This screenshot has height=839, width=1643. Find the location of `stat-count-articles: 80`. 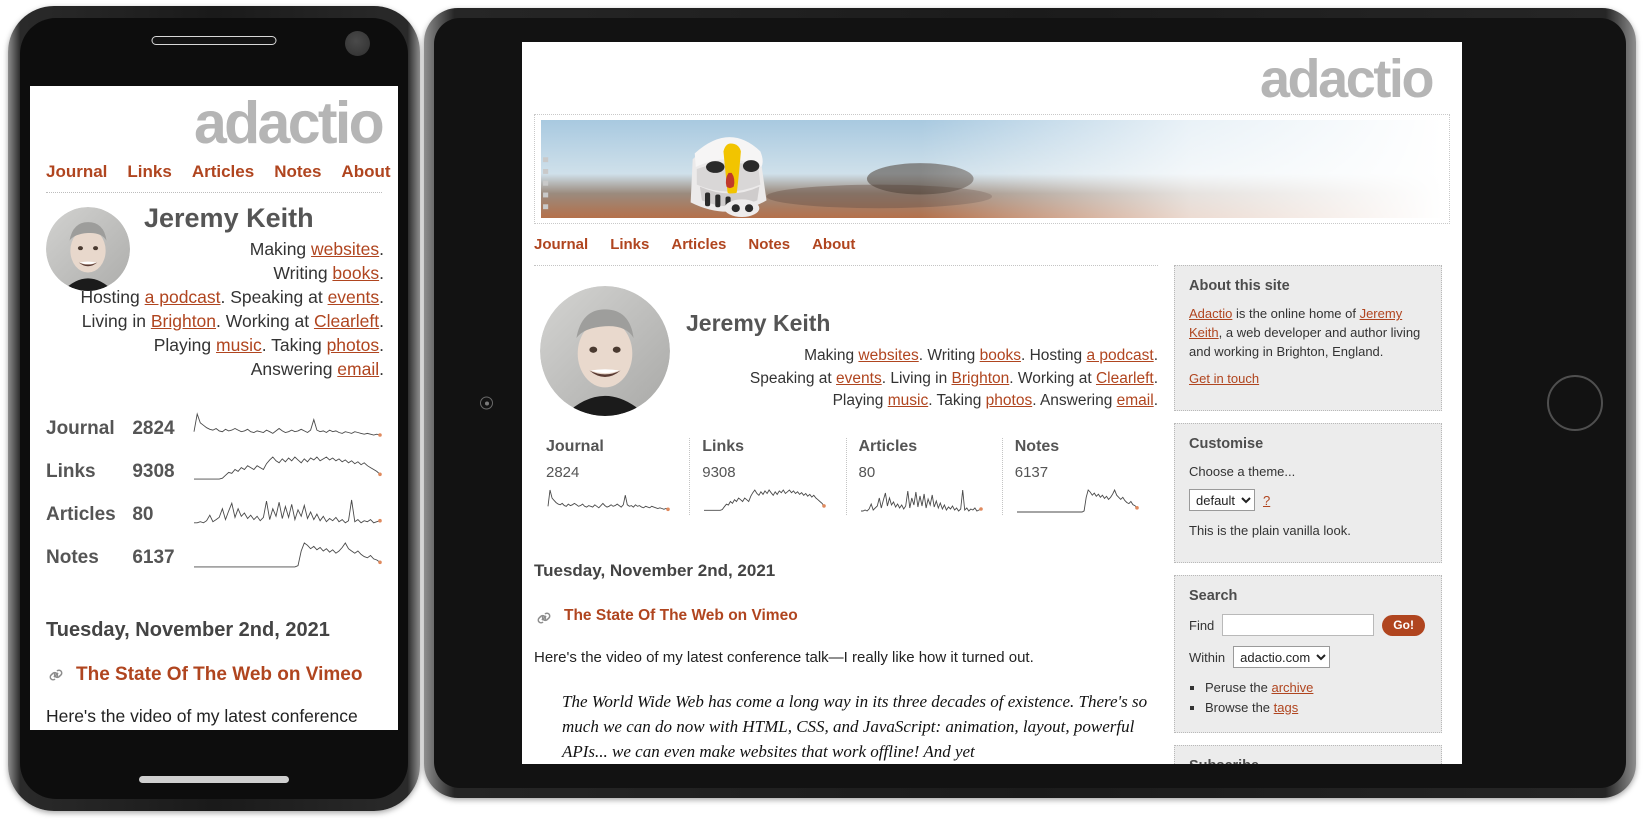

stat-count-articles: 80 is located at coordinates (867, 472).